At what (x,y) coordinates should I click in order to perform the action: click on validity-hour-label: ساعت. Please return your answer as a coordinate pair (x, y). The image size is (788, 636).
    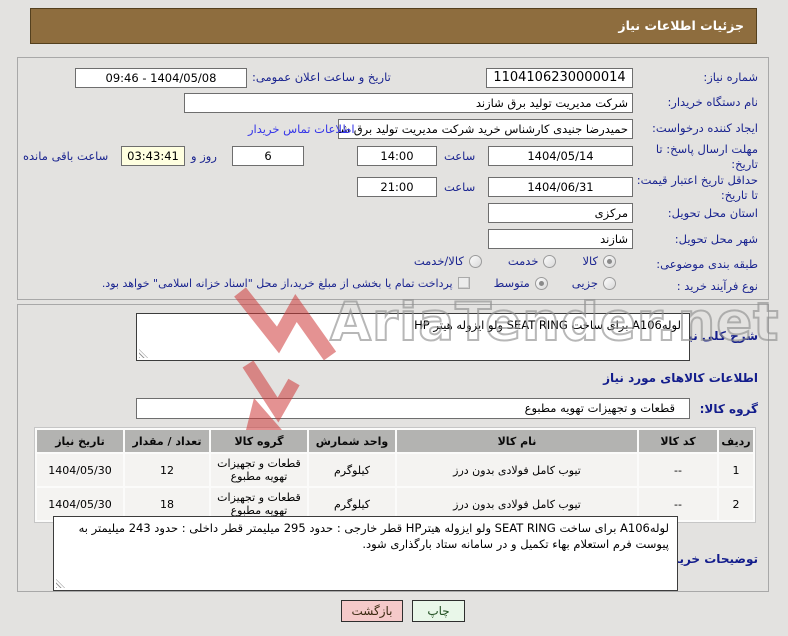
    Looking at the image, I should click on (460, 187).